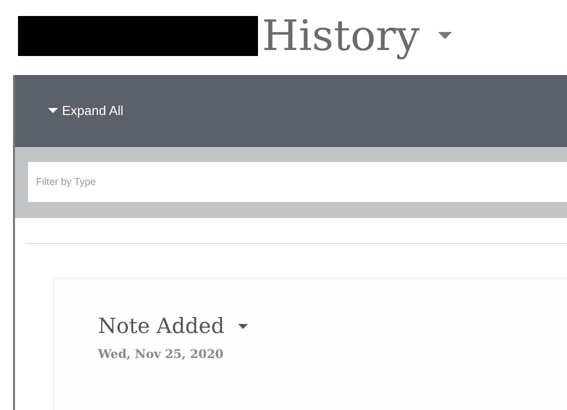  What do you see at coordinates (86, 111) in the screenshot?
I see `expand-all-button: Expand All` at bounding box center [86, 111].